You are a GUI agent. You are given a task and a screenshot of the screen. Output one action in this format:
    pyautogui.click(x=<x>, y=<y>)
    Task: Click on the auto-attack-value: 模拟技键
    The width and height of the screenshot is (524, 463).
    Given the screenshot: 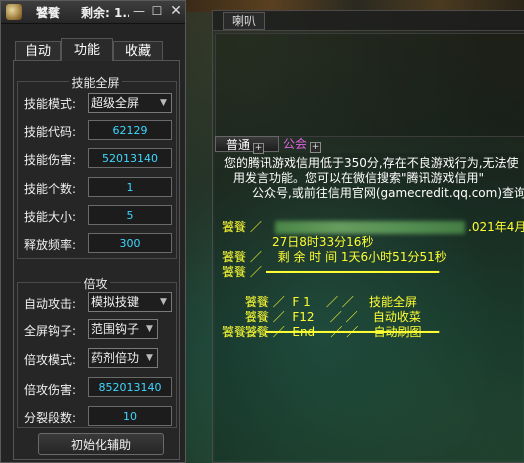 What is the action you would take?
    pyautogui.click(x=115, y=302)
    